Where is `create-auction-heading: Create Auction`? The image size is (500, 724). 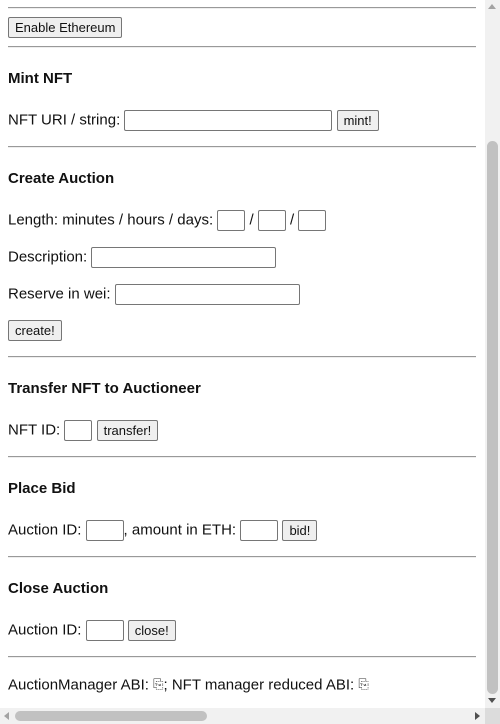 create-auction-heading: Create Auction is located at coordinates (61, 178).